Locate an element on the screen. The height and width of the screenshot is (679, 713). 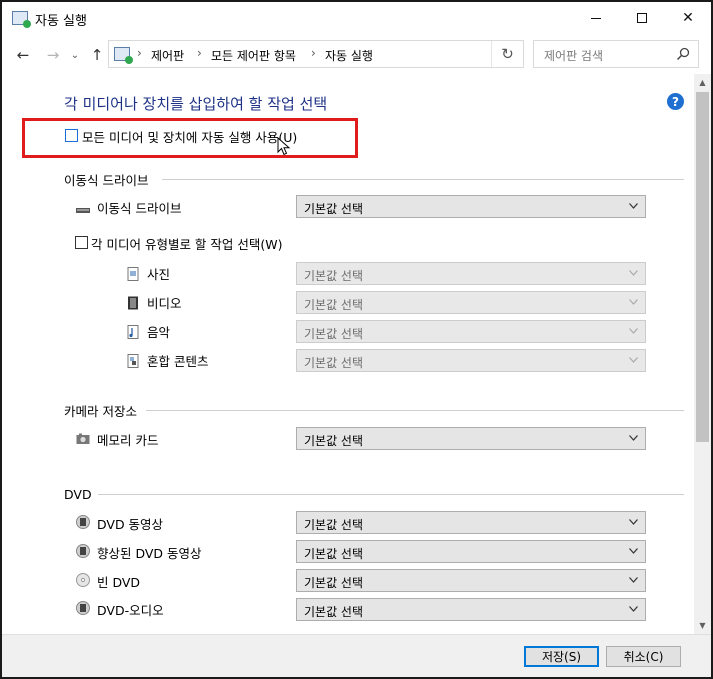
chevron-down-icon: ⌄ is located at coordinates (75, 55).